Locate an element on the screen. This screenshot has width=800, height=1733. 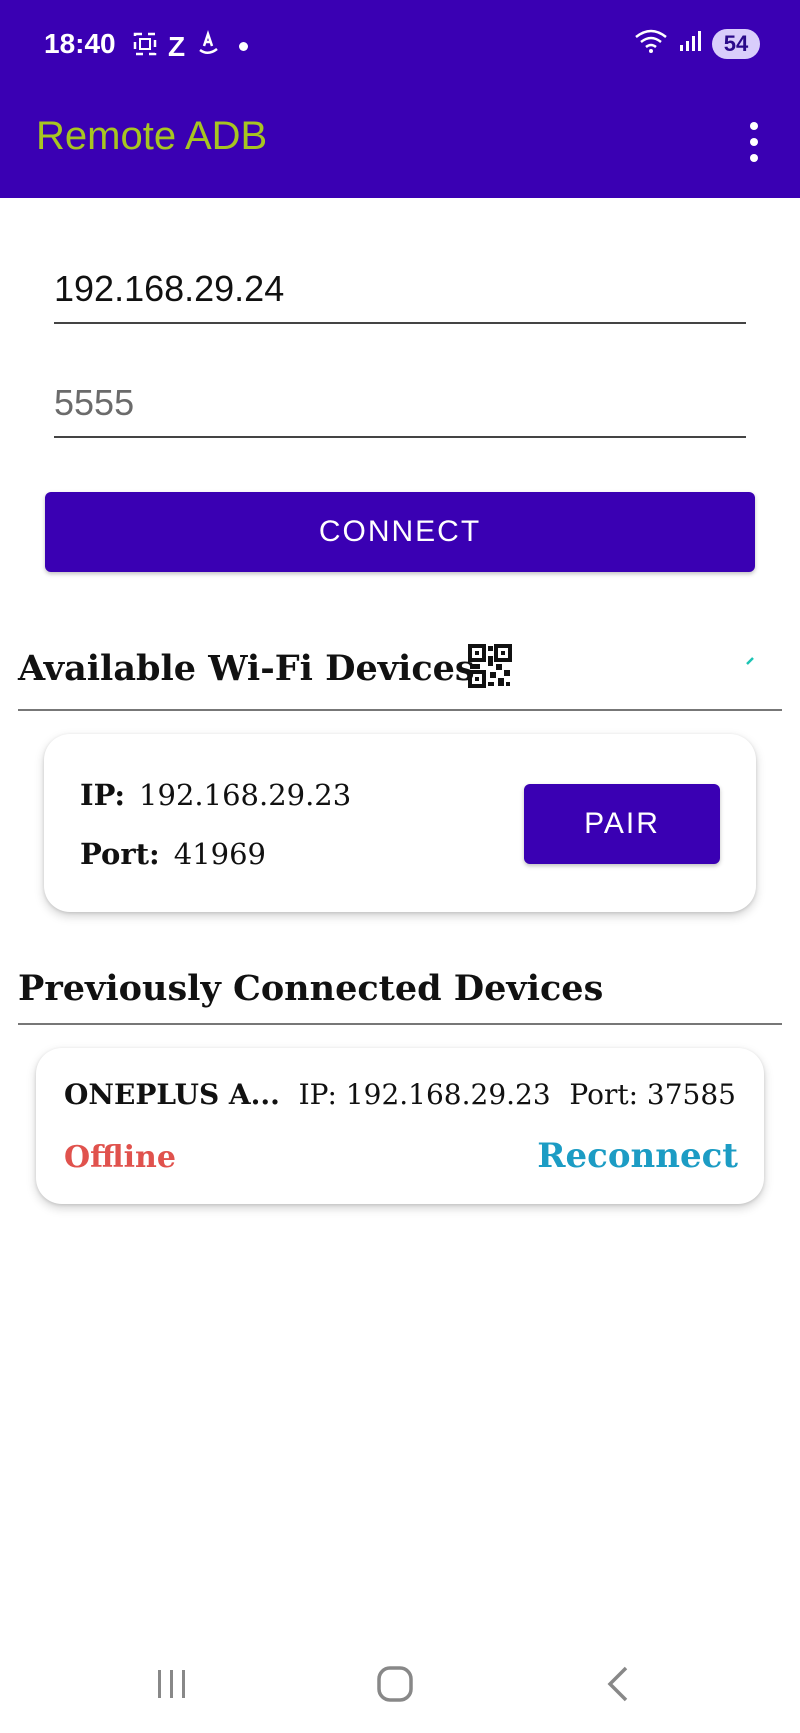
wifi-device-ip: IP: 192.168.29.23 is located at coordinates (215, 795).